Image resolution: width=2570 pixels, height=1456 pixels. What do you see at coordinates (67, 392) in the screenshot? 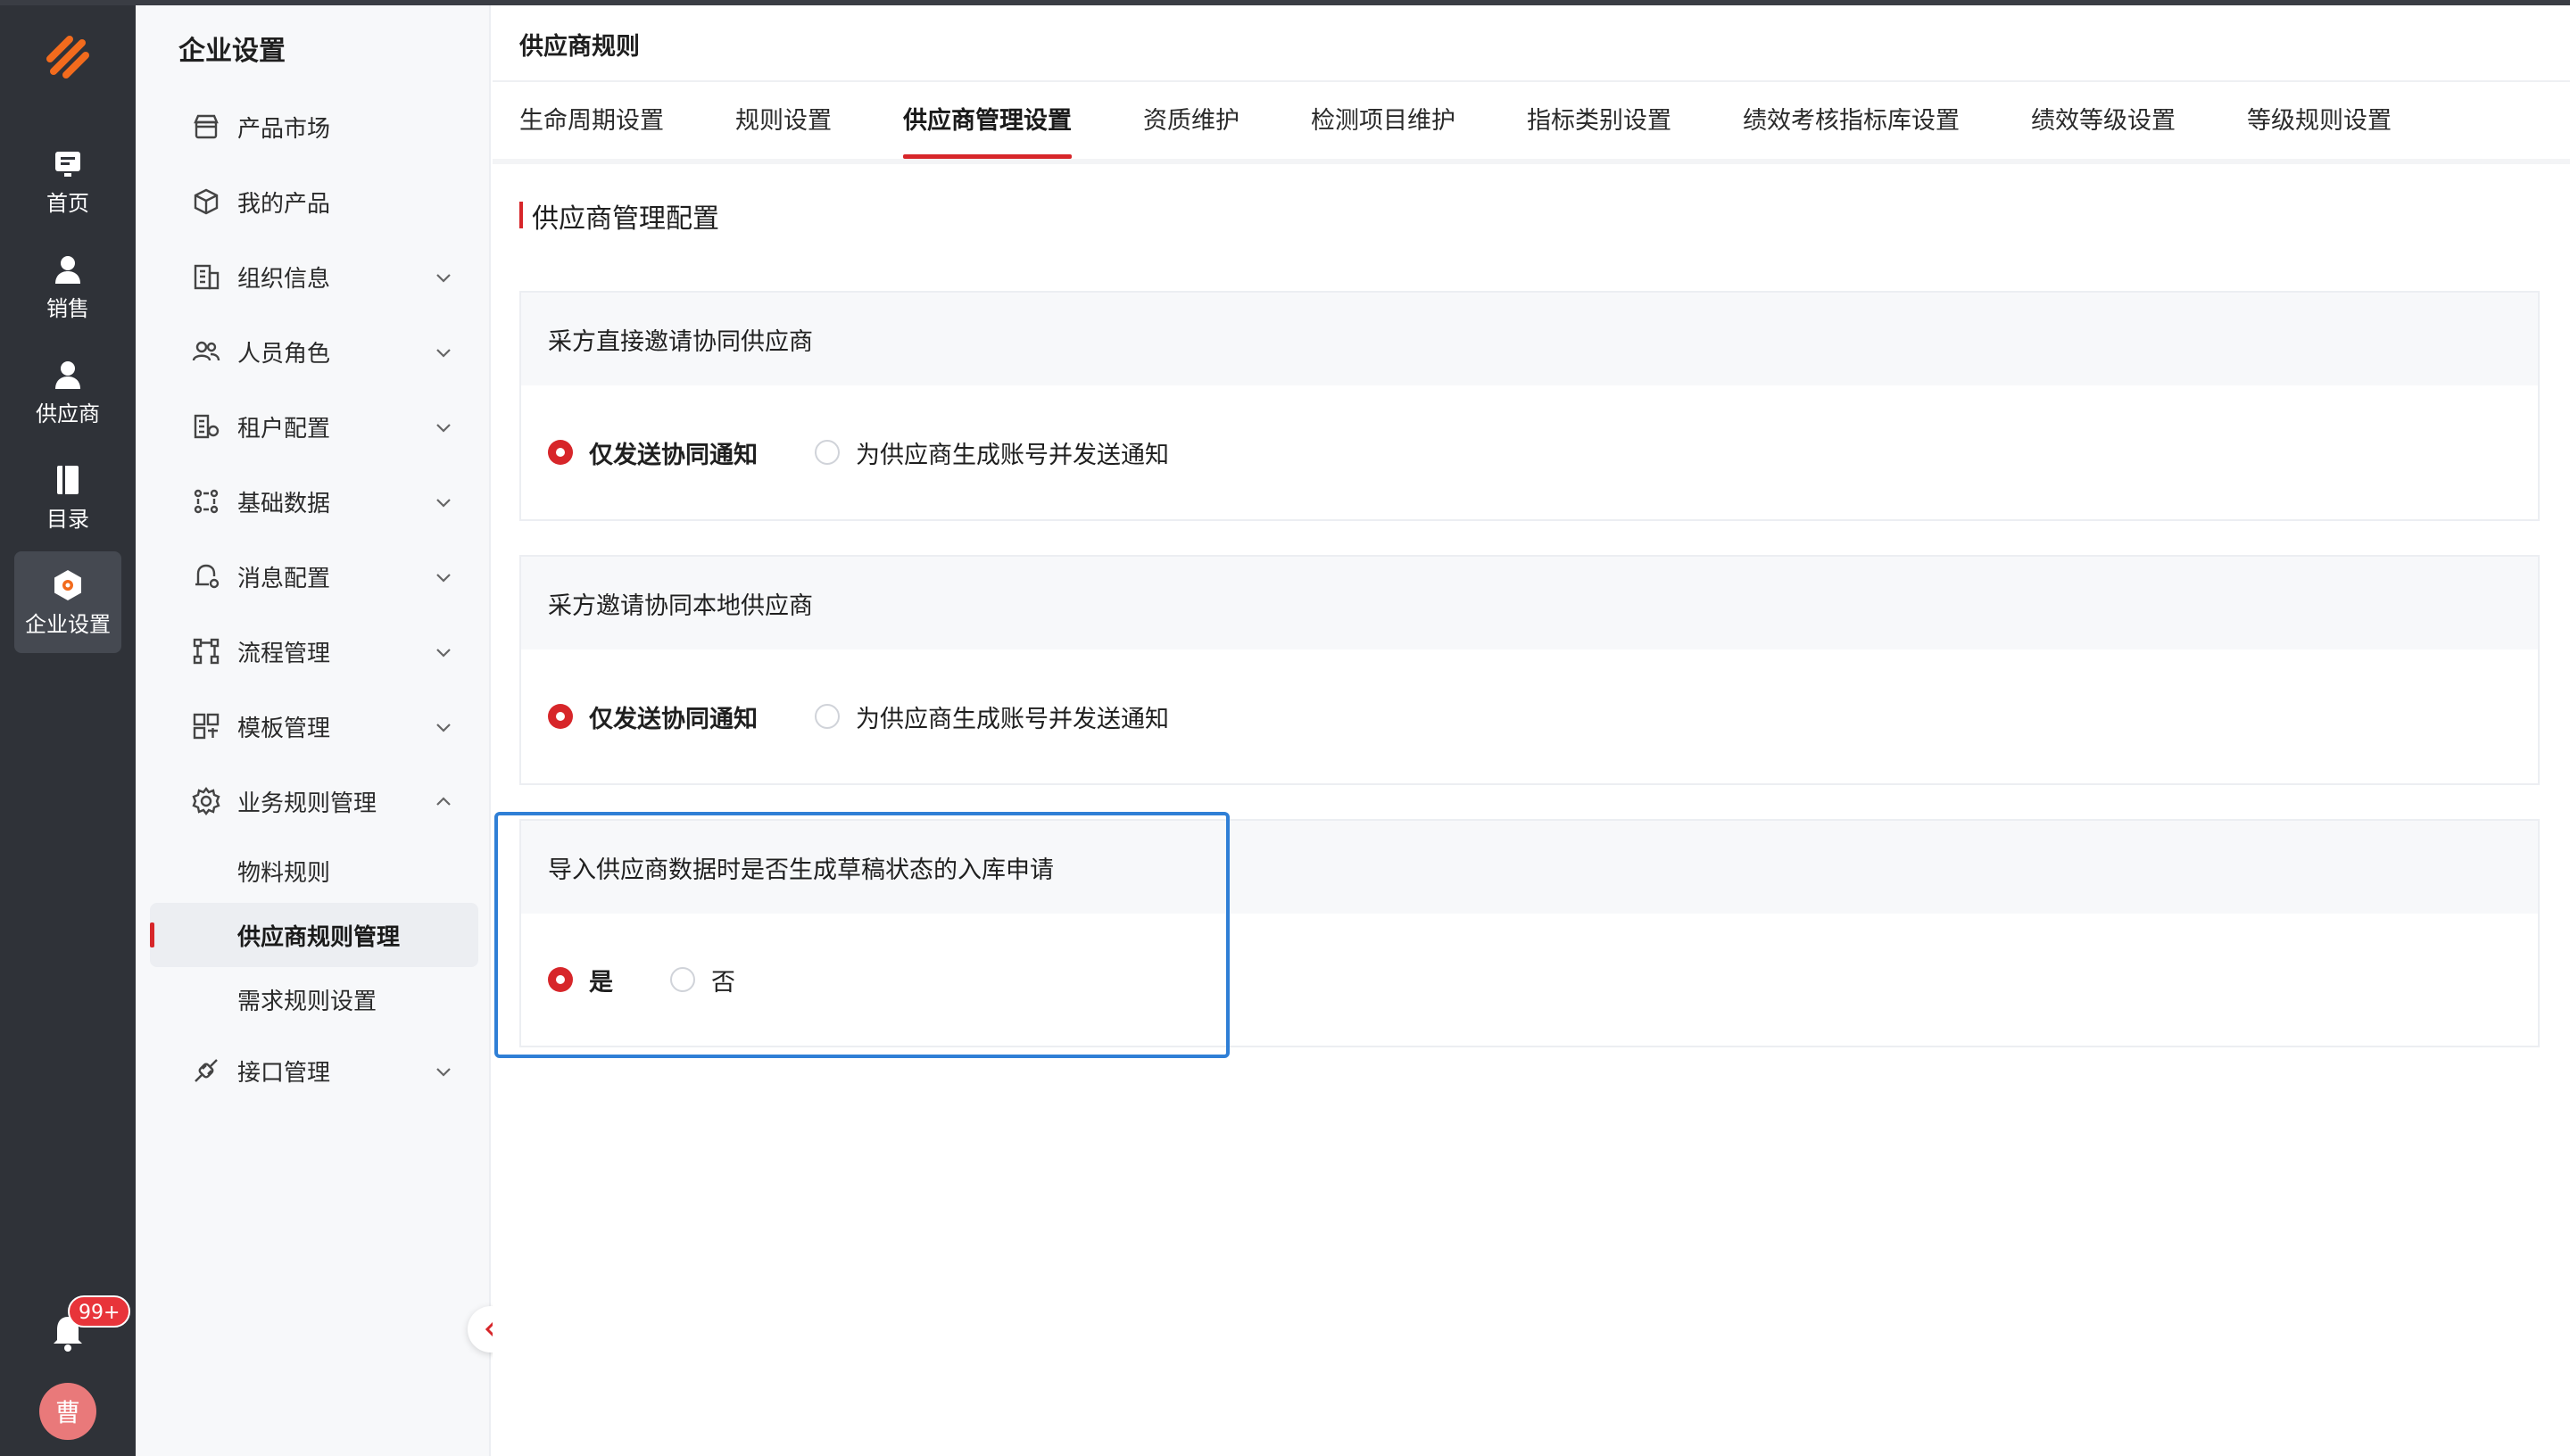
I see `rail-item-supplier: 供应商` at bounding box center [67, 392].